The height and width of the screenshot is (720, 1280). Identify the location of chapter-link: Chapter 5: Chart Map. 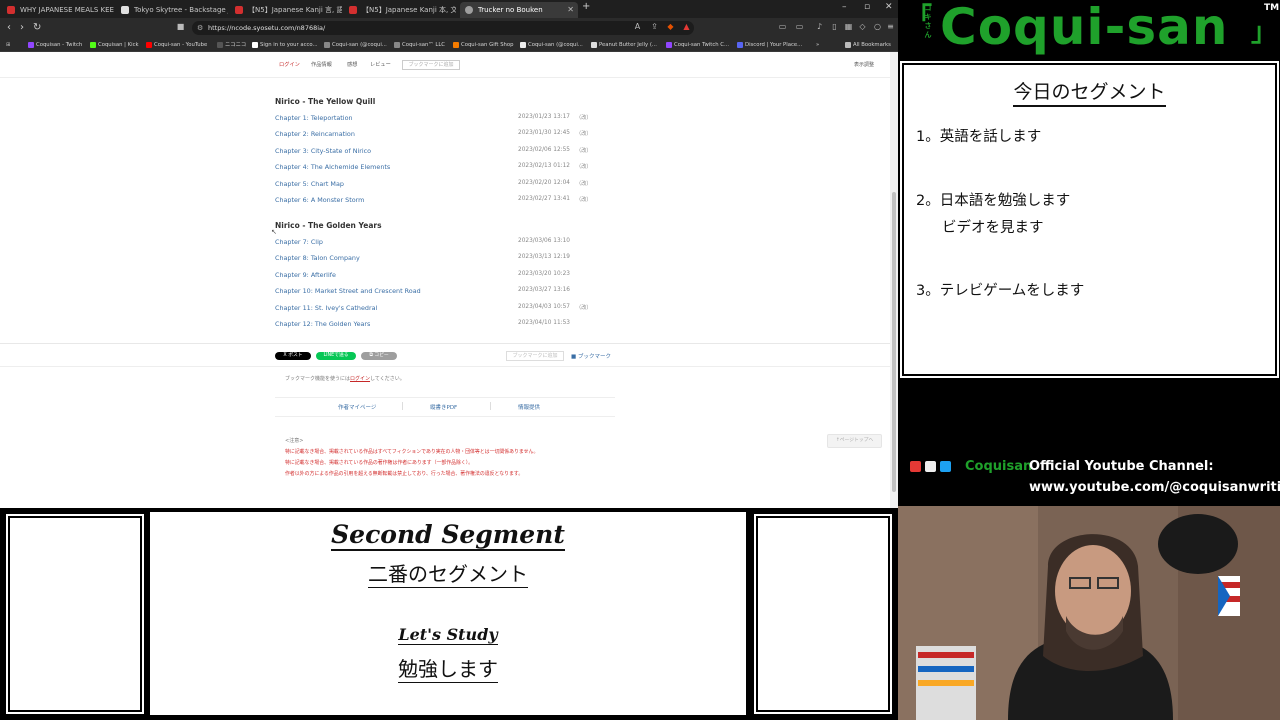
(309, 184).